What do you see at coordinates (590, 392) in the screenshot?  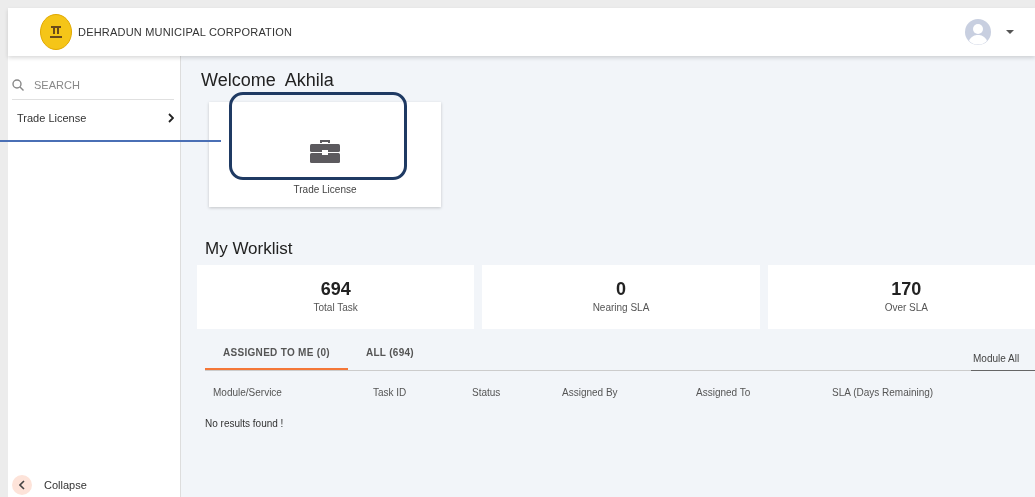 I see `column-header: Assigned By` at bounding box center [590, 392].